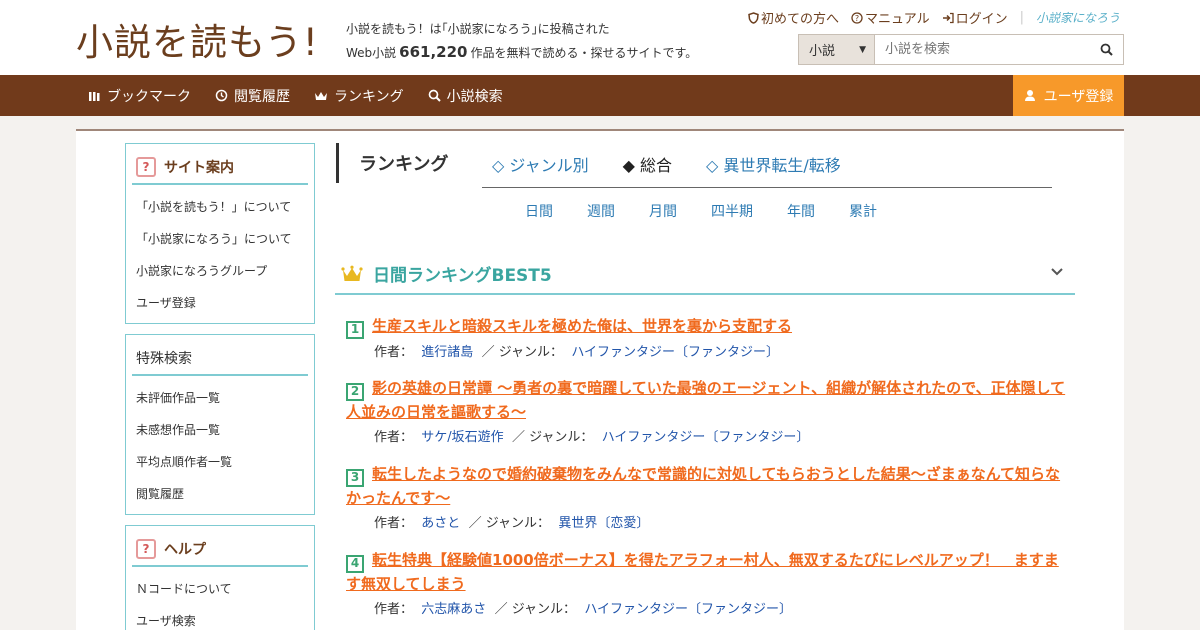 The image size is (1200, 630). Describe the element at coordinates (1078, 17) in the screenshot. I see `narou-brand-logo: 小説家になろう` at that location.